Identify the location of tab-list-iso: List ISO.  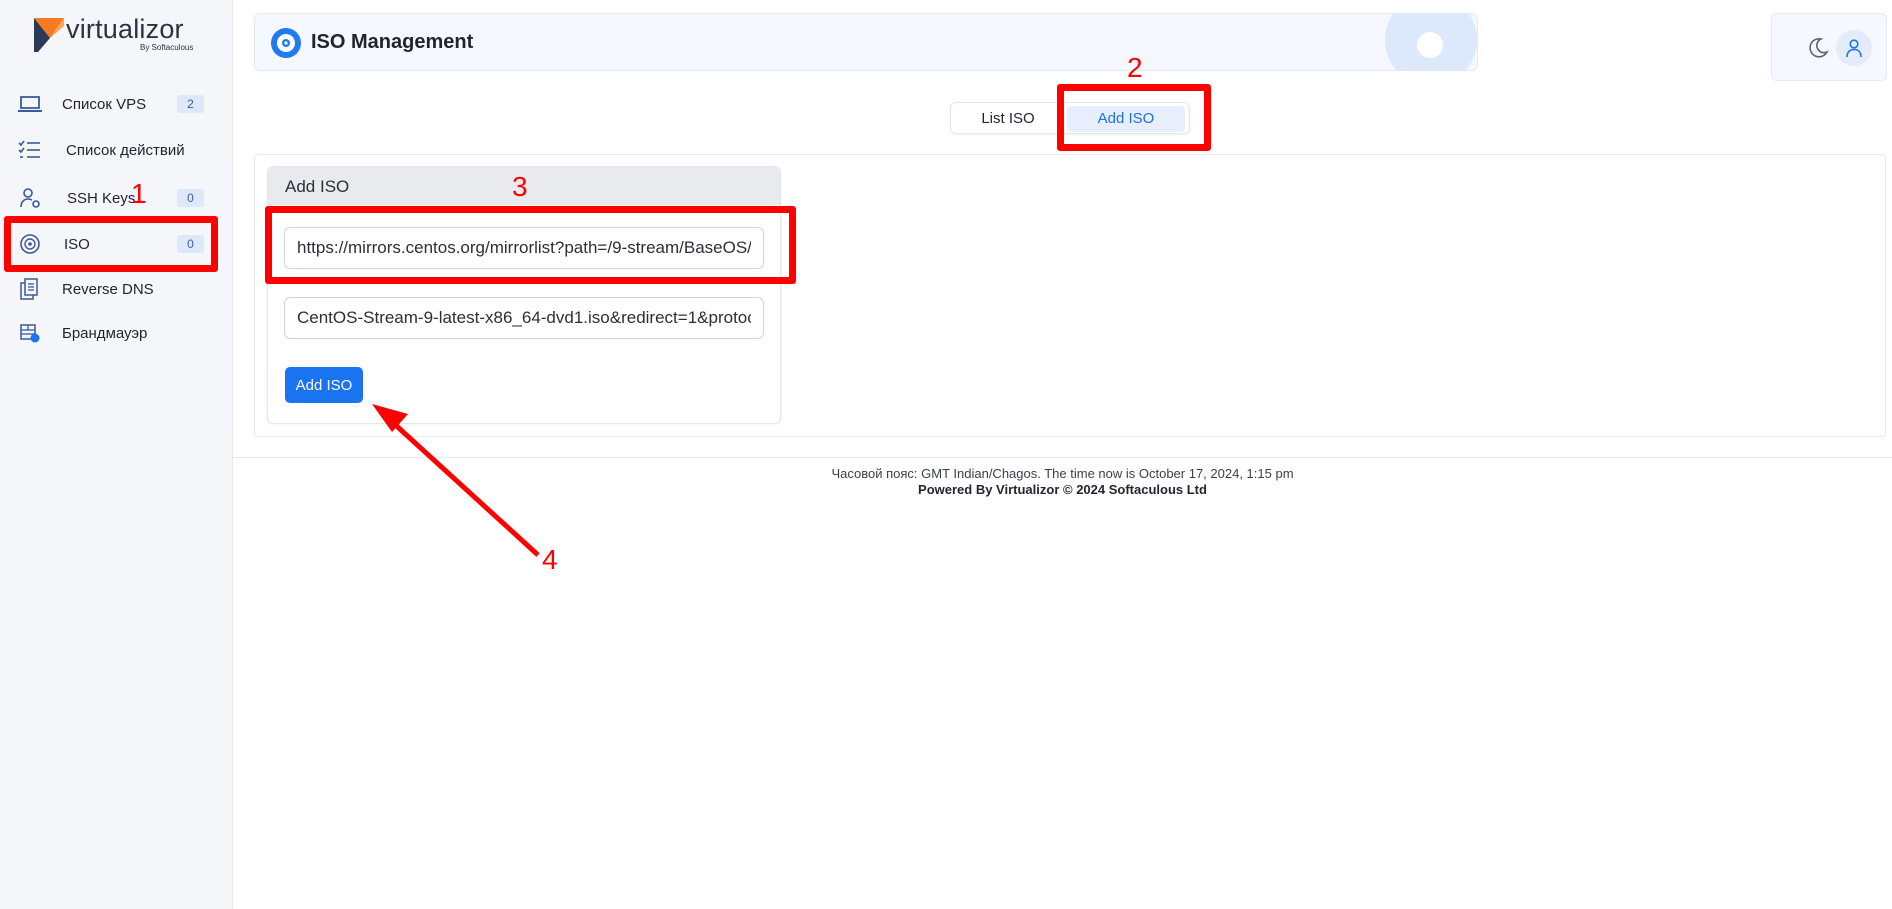
(1008, 119).